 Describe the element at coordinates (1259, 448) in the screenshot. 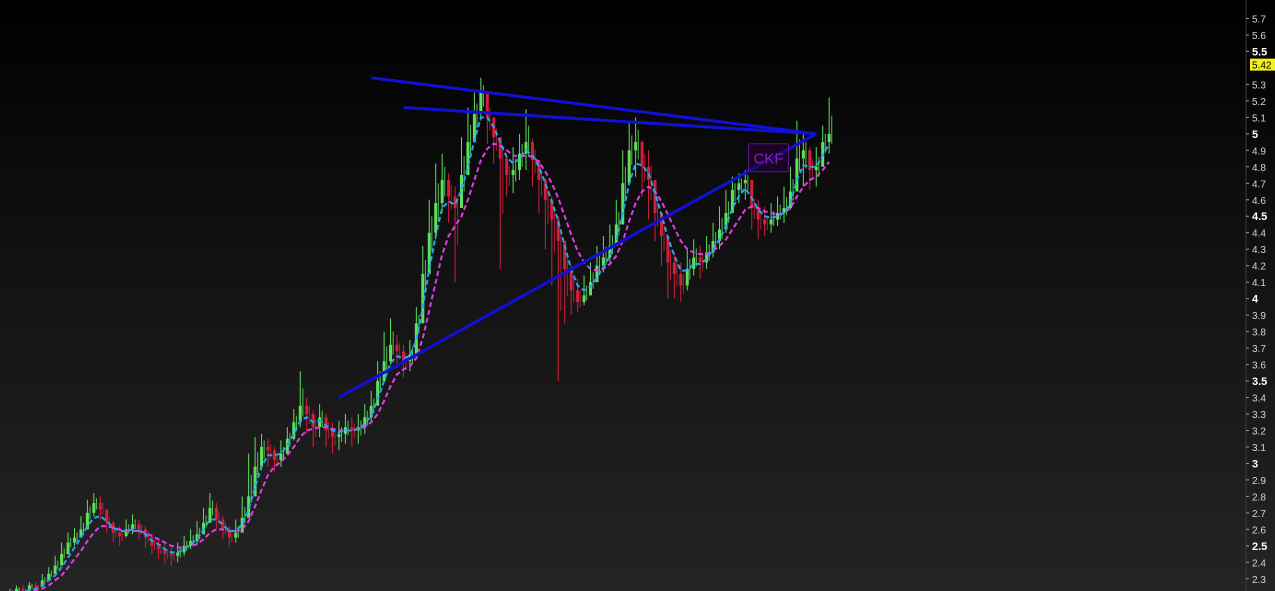

I see `axis-tick-label: 3.1` at that location.